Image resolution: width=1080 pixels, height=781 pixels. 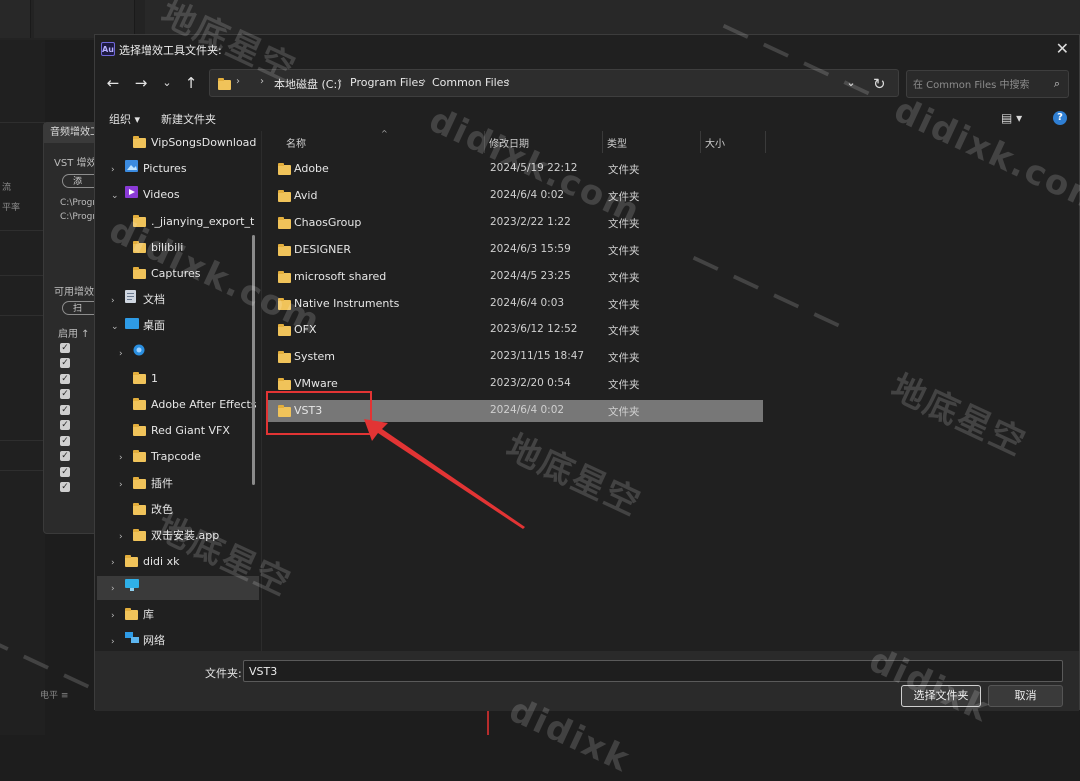 What do you see at coordinates (1025, 696) in the screenshot?
I see `cancel-button: 取消` at bounding box center [1025, 696].